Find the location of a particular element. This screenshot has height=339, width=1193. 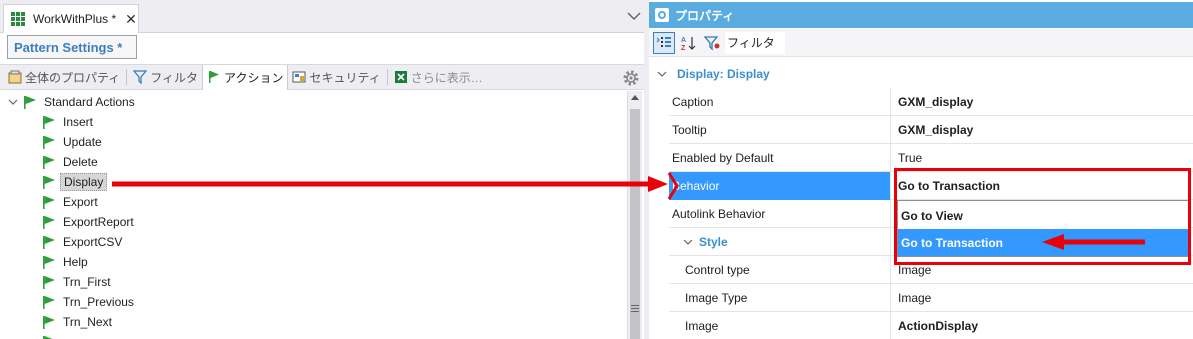

document-tab: WorkWithPlus * ✕ is located at coordinates (71, 18).